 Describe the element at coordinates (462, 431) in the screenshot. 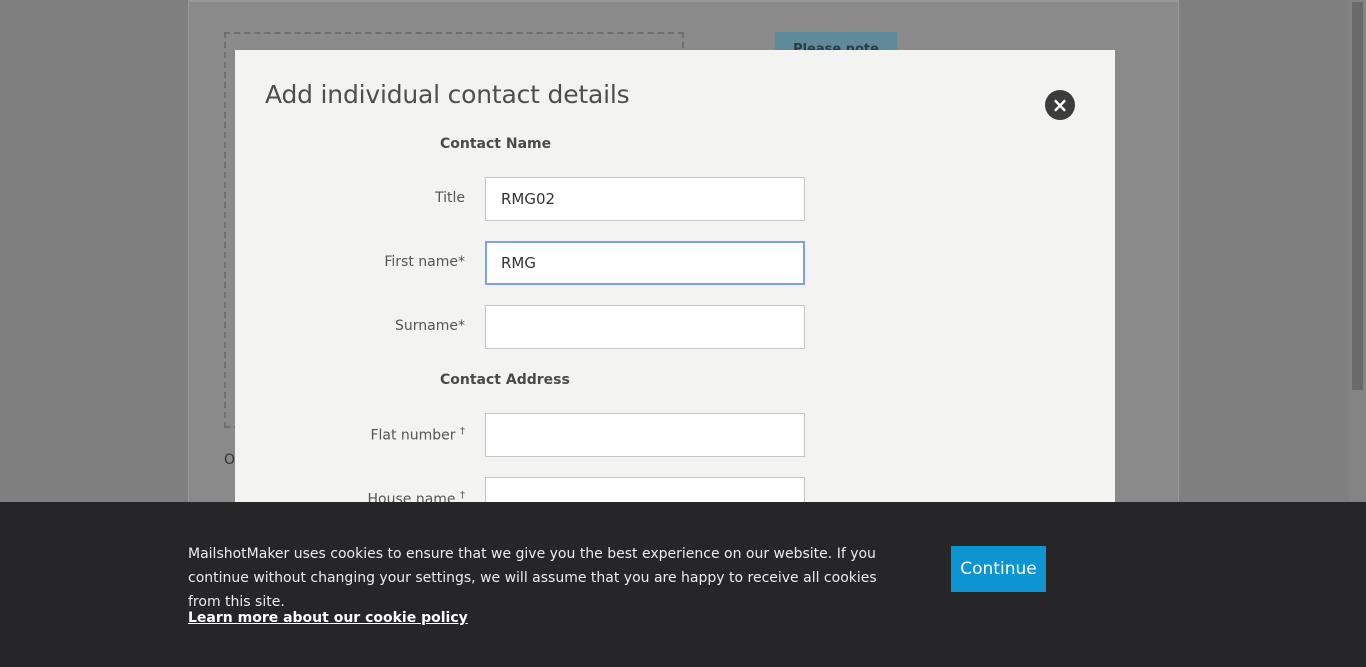

I see `flat-number-marker: †` at that location.